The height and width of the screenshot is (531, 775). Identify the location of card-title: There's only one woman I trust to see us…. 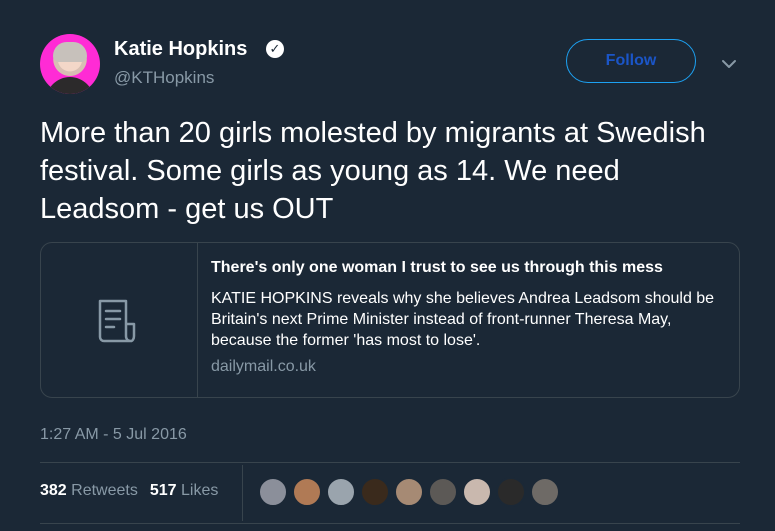
(437, 267).